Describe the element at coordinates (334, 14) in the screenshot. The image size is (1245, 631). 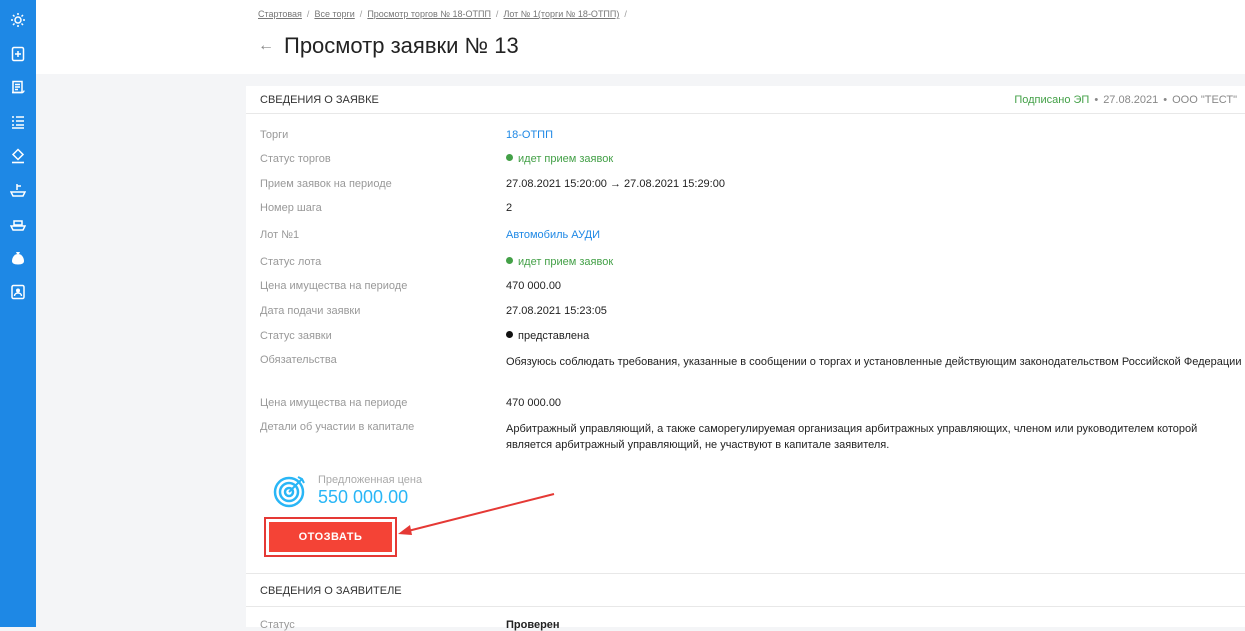
I see `breadcrumb-item-all-auctions: Все торги` at that location.